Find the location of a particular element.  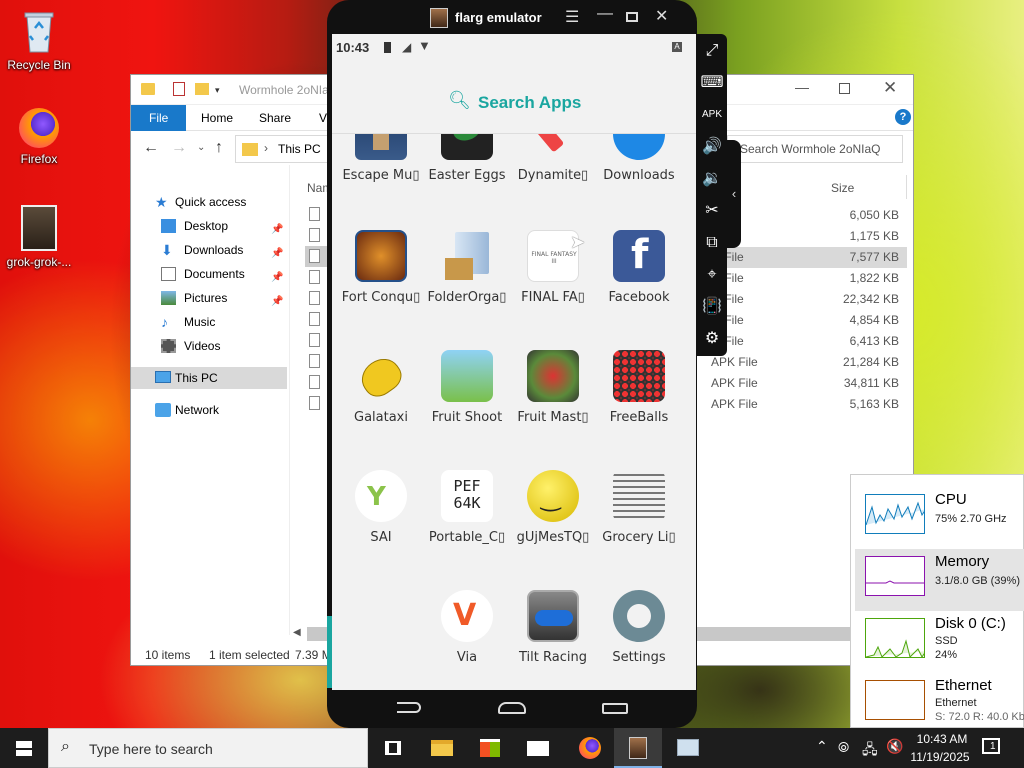

toolbar-collapse-tab: ‹ is located at coordinates (734, 194).